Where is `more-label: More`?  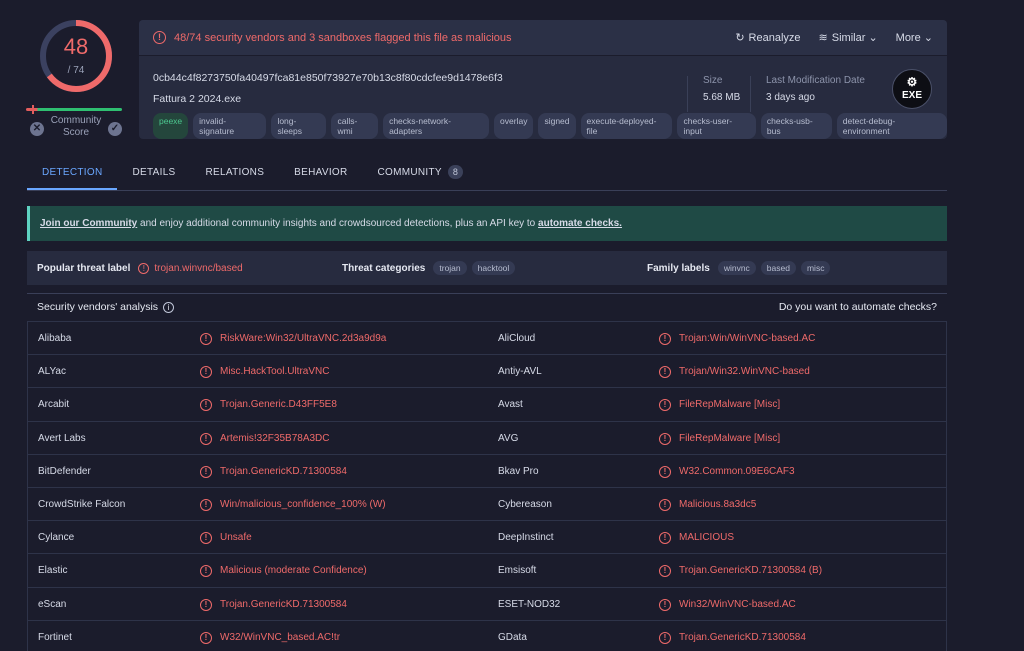 more-label: More is located at coordinates (908, 38).